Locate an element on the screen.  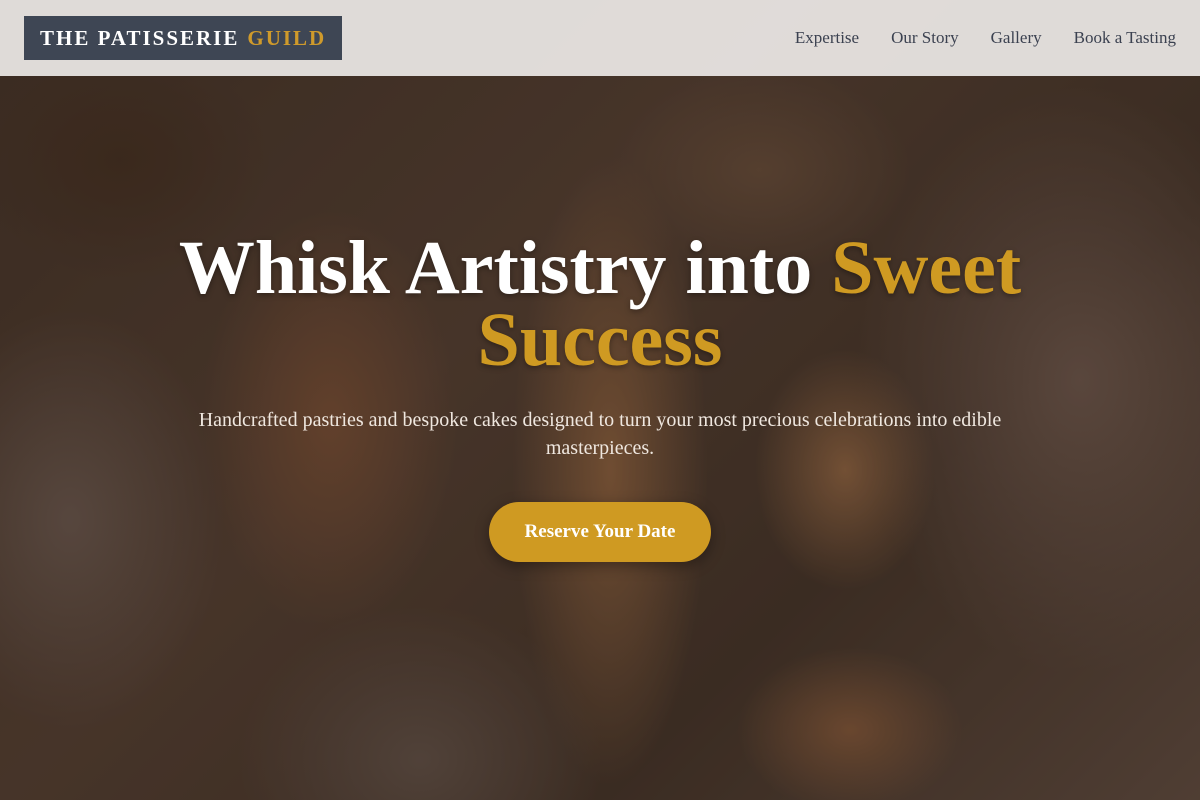
nav-link-expertise: Expertise is located at coordinates (827, 38).